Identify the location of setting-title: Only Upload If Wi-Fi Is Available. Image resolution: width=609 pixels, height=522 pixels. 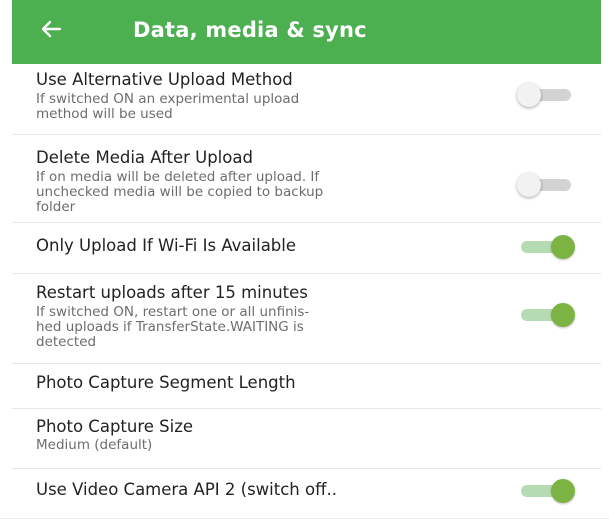
(166, 245).